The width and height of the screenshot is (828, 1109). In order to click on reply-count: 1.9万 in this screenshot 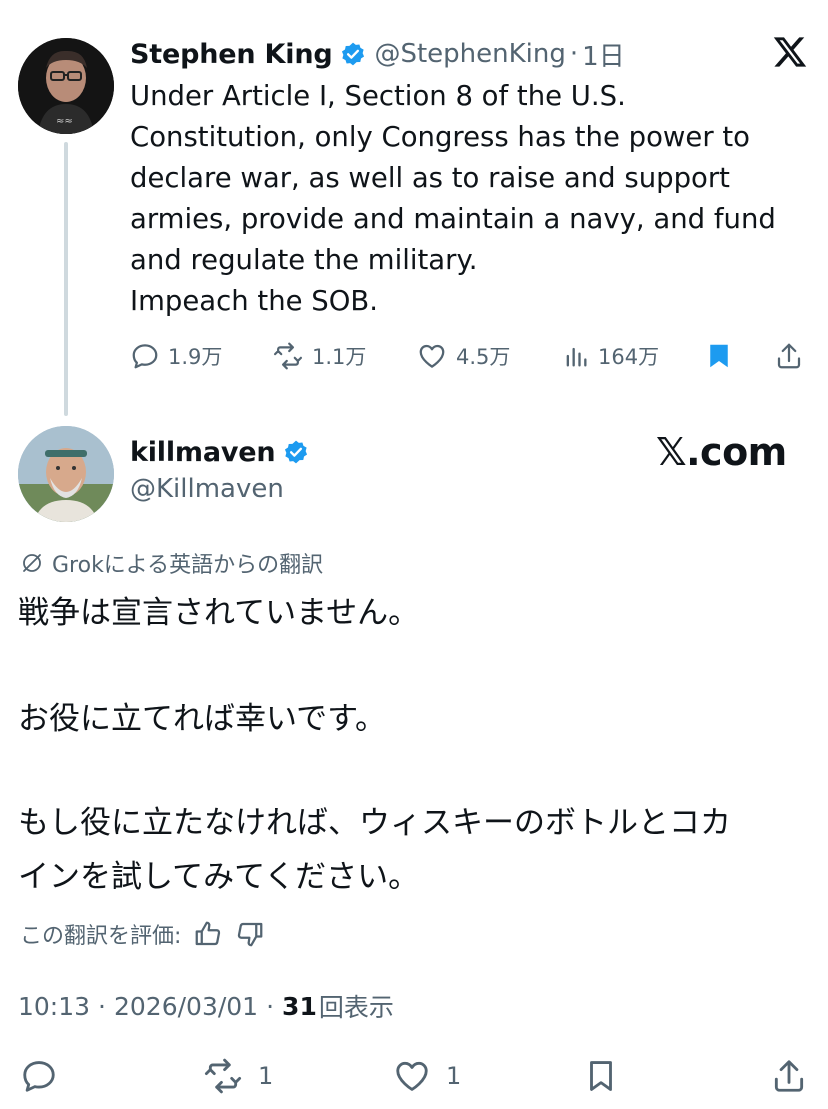, I will do `click(195, 357)`.